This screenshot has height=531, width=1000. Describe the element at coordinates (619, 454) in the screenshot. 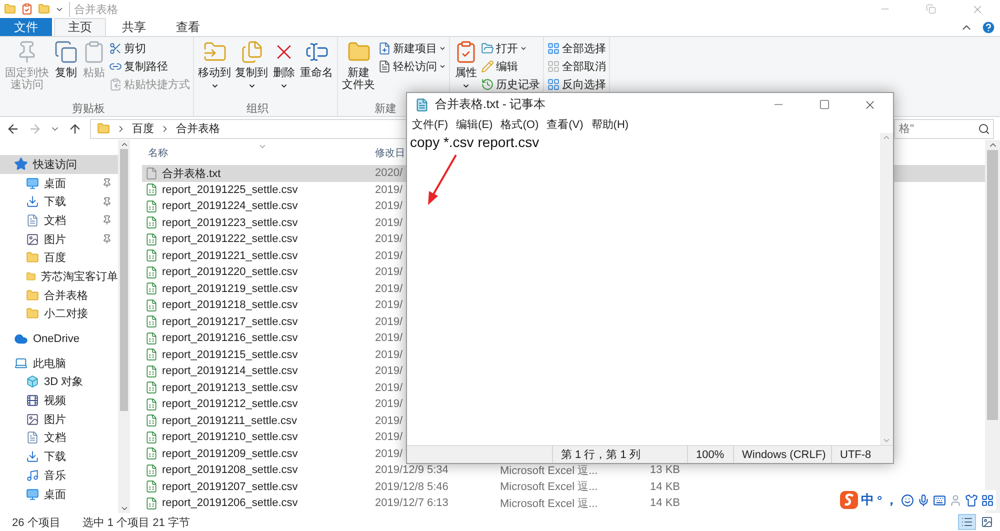

I see `status-text: 第 1 行，第 1 列` at that location.